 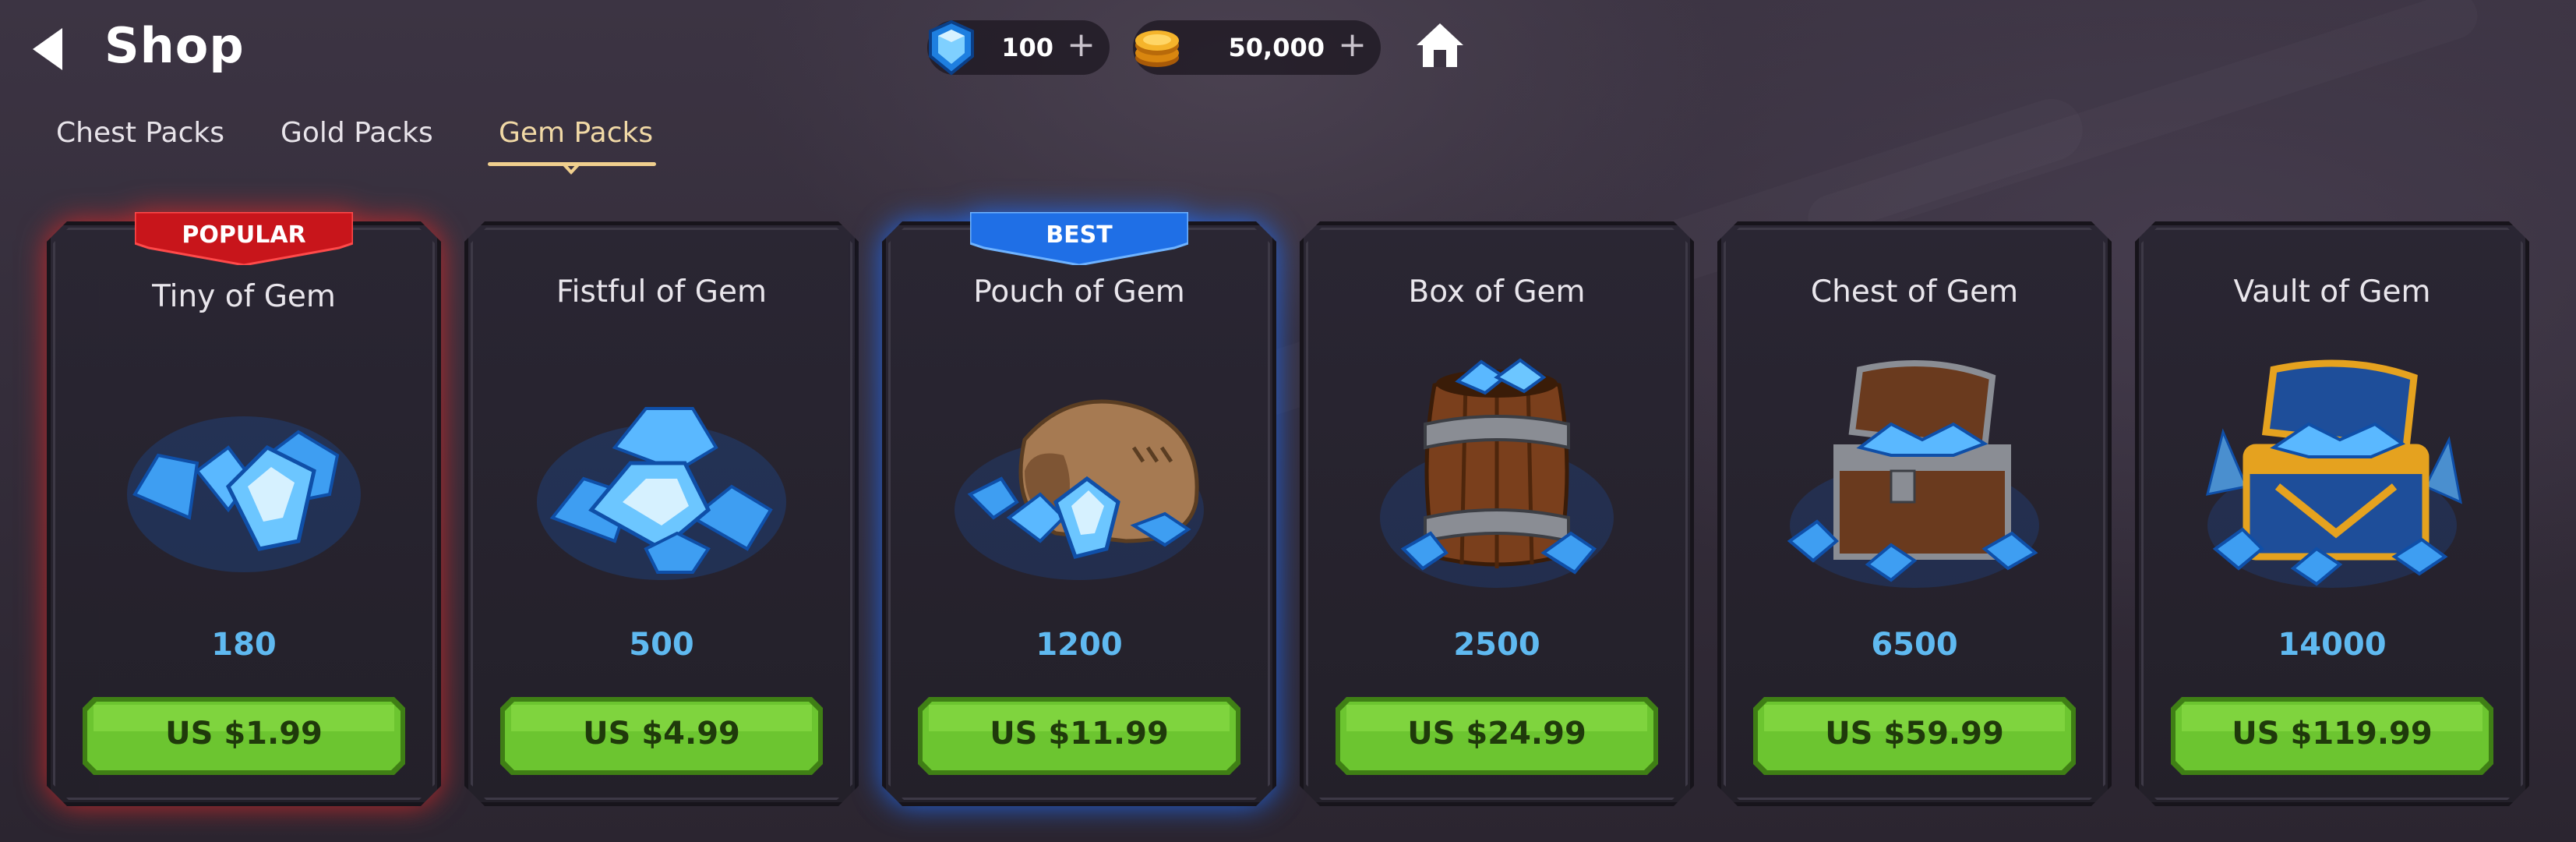 I want to click on ribbon-label: BEST, so click(x=1079, y=235).